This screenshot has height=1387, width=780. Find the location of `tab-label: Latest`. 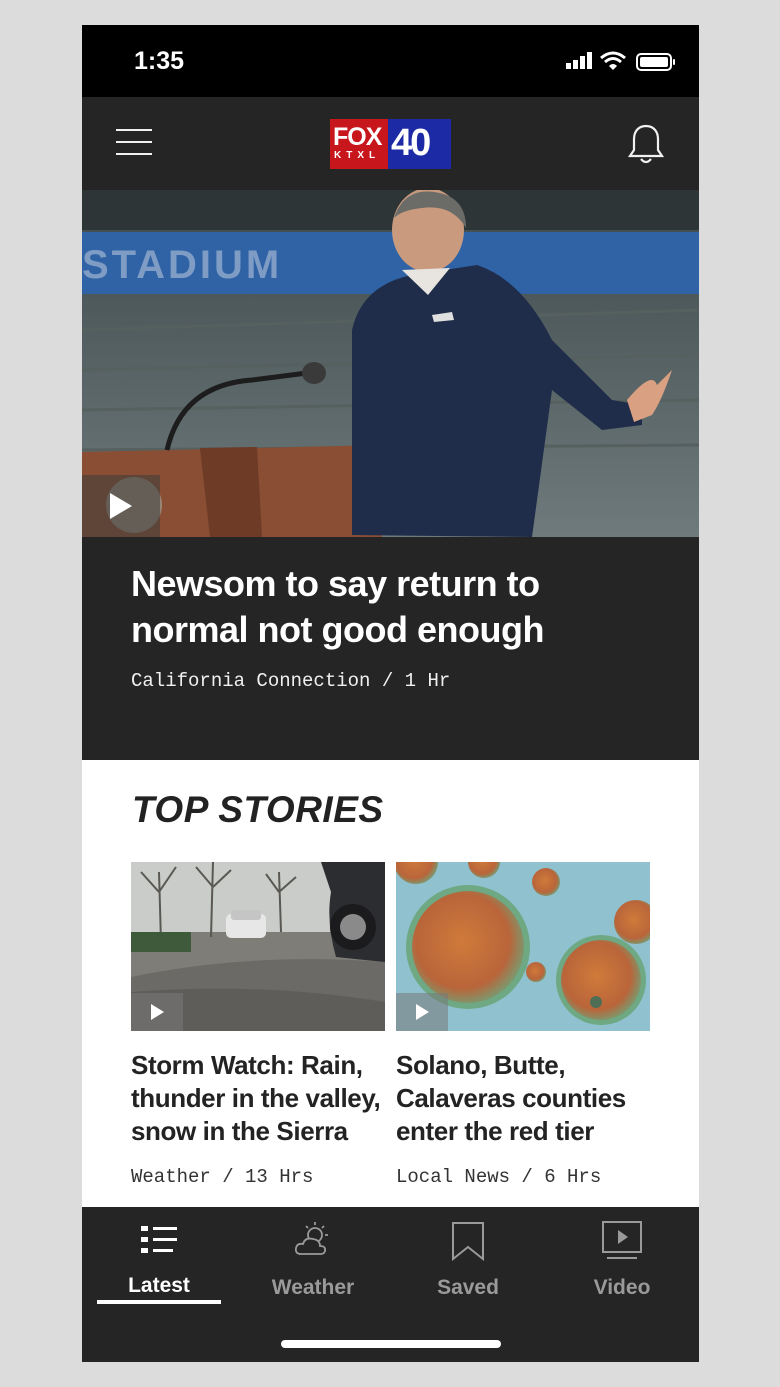

tab-label: Latest is located at coordinates (159, 1285).